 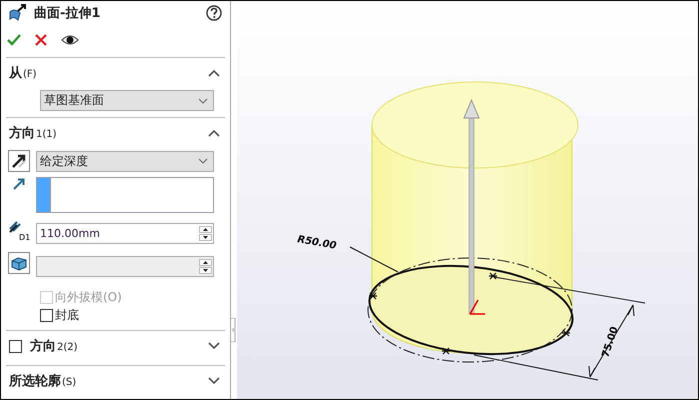 What do you see at coordinates (317, 243) in the screenshot?
I see `radius-dimension-label: R50.00` at bounding box center [317, 243].